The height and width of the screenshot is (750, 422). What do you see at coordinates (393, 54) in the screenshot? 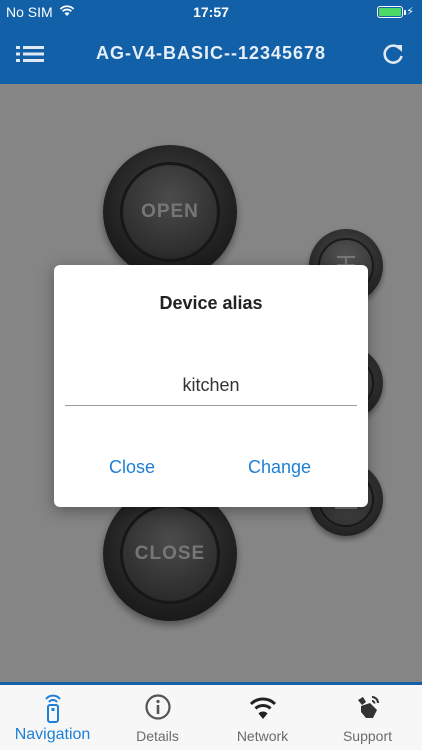
I see `refresh-icon` at bounding box center [393, 54].